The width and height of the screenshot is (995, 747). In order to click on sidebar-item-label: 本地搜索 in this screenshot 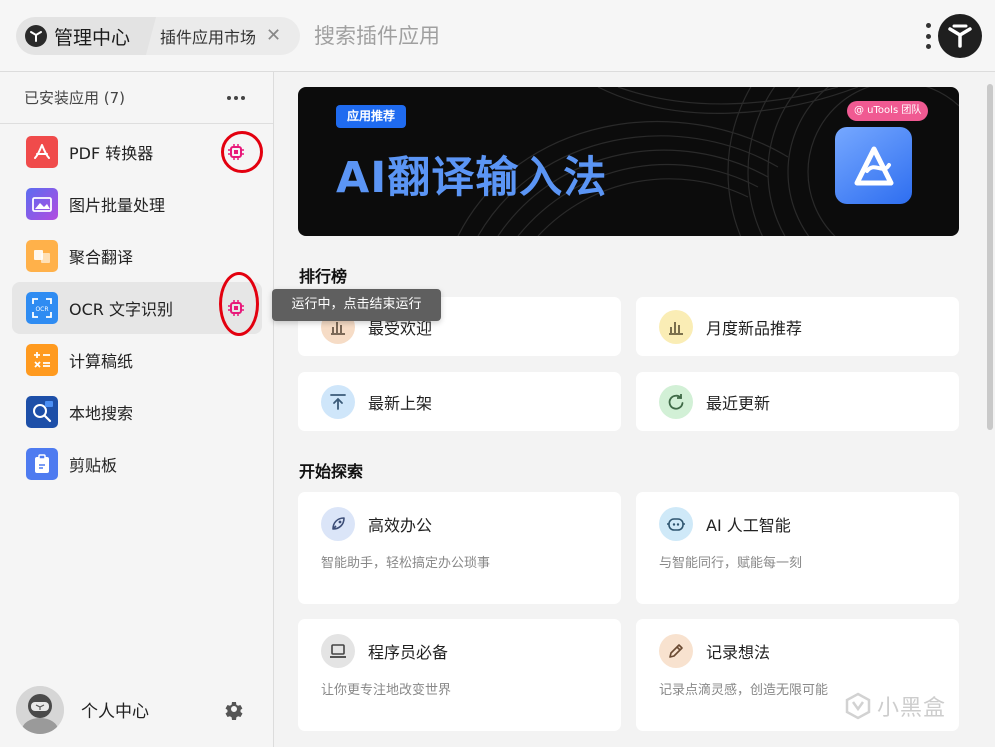, I will do `click(101, 413)`.